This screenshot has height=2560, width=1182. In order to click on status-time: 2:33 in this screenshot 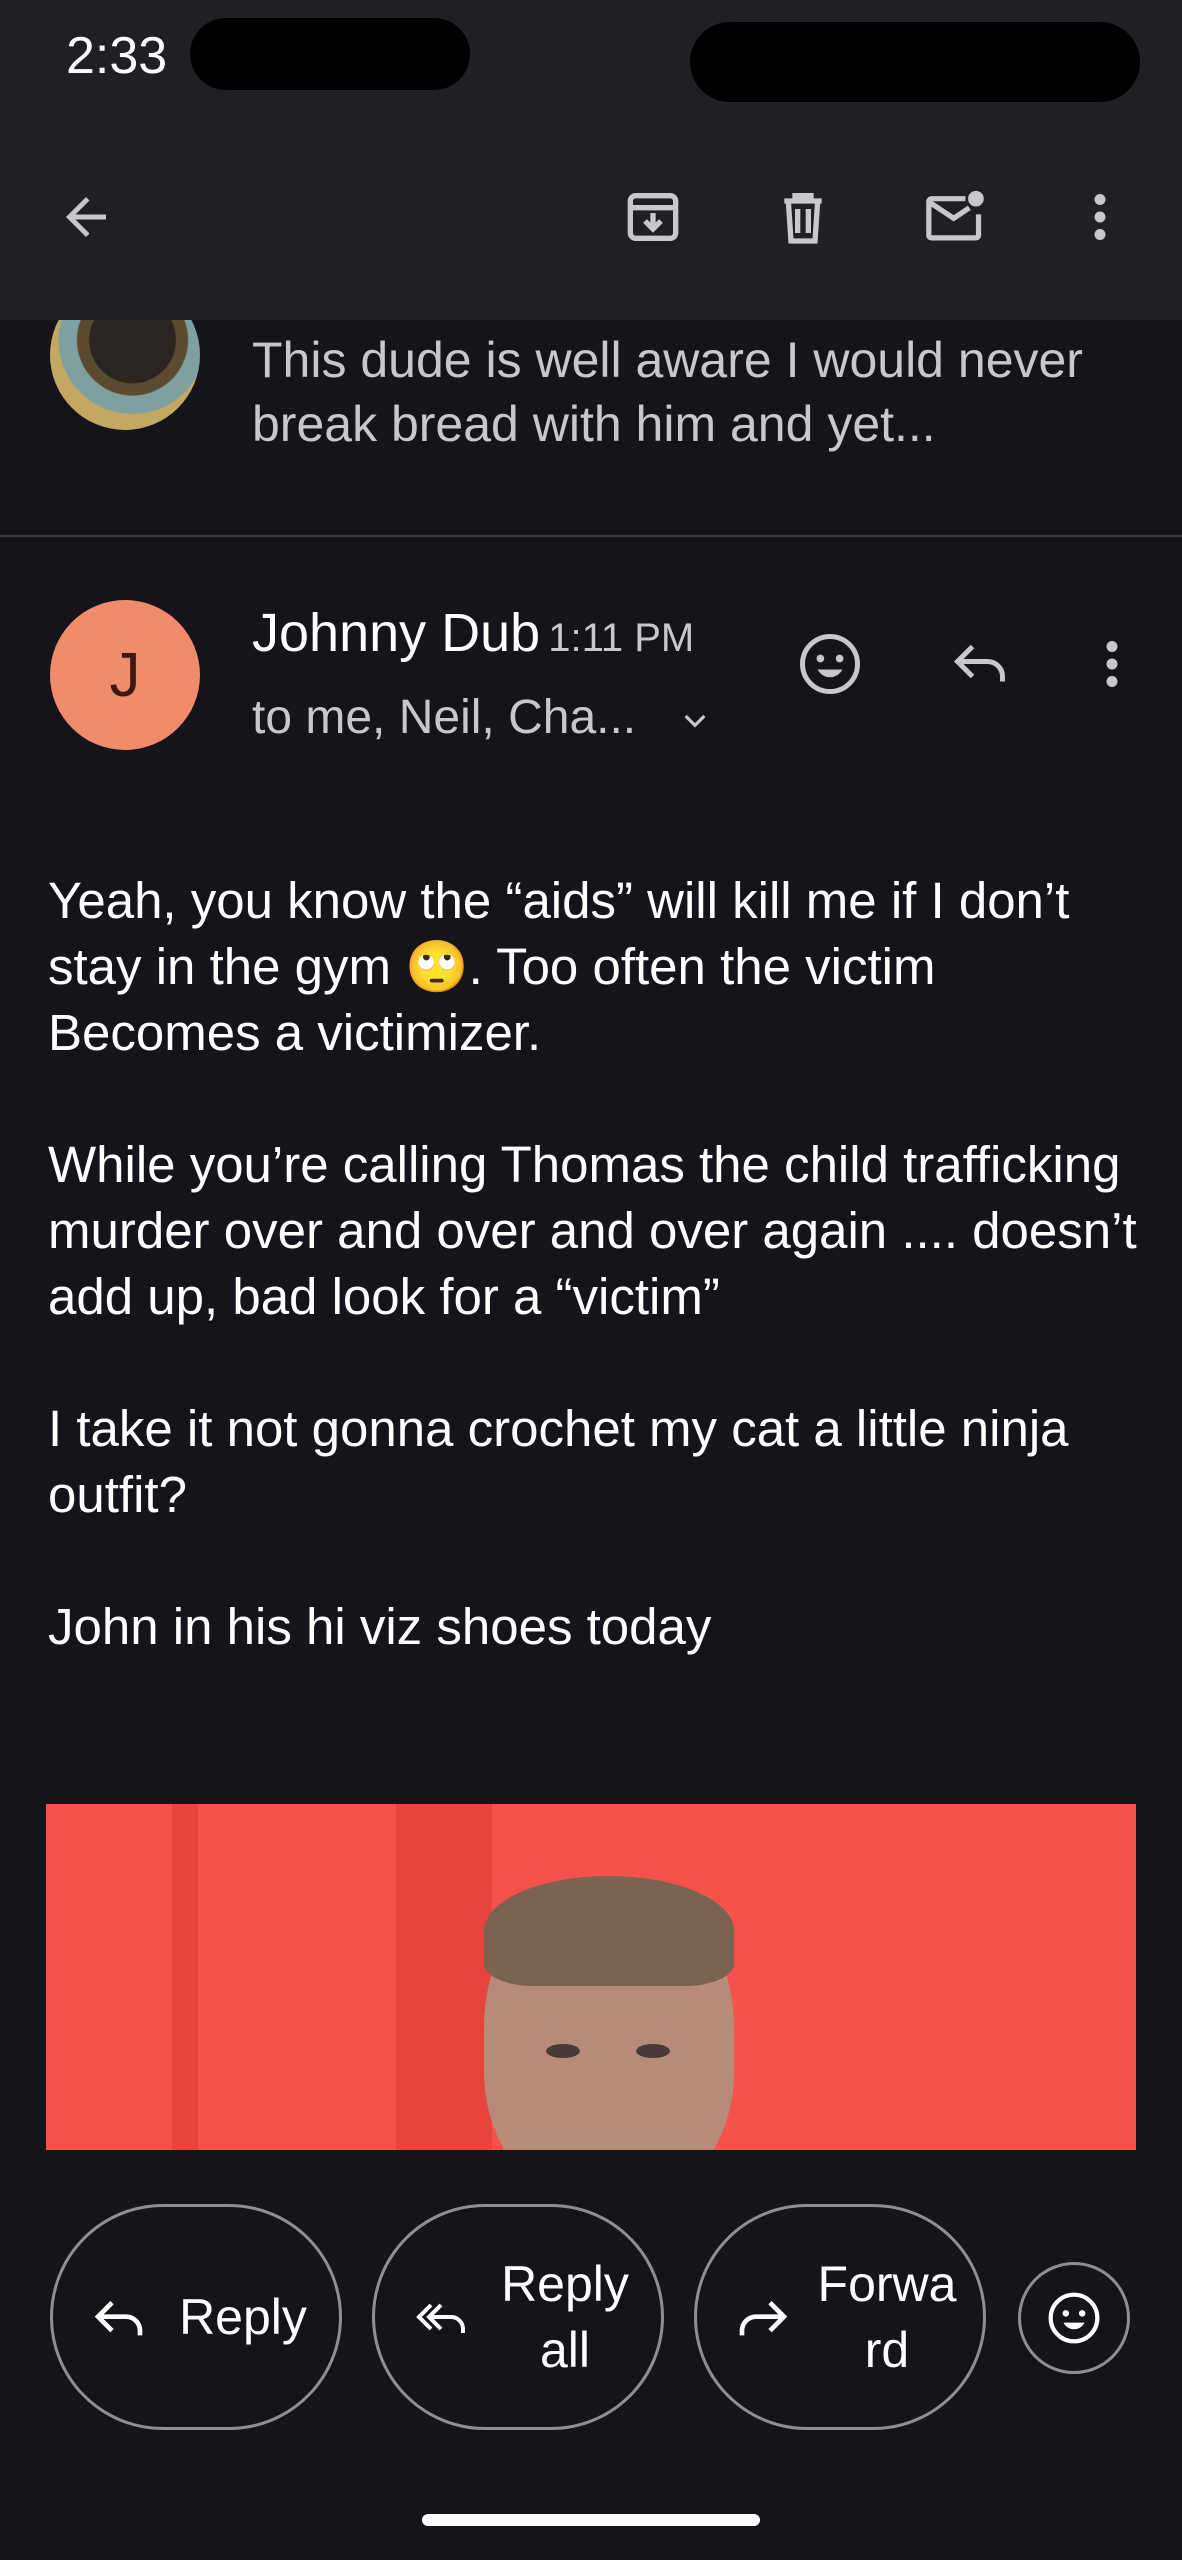, I will do `click(117, 56)`.